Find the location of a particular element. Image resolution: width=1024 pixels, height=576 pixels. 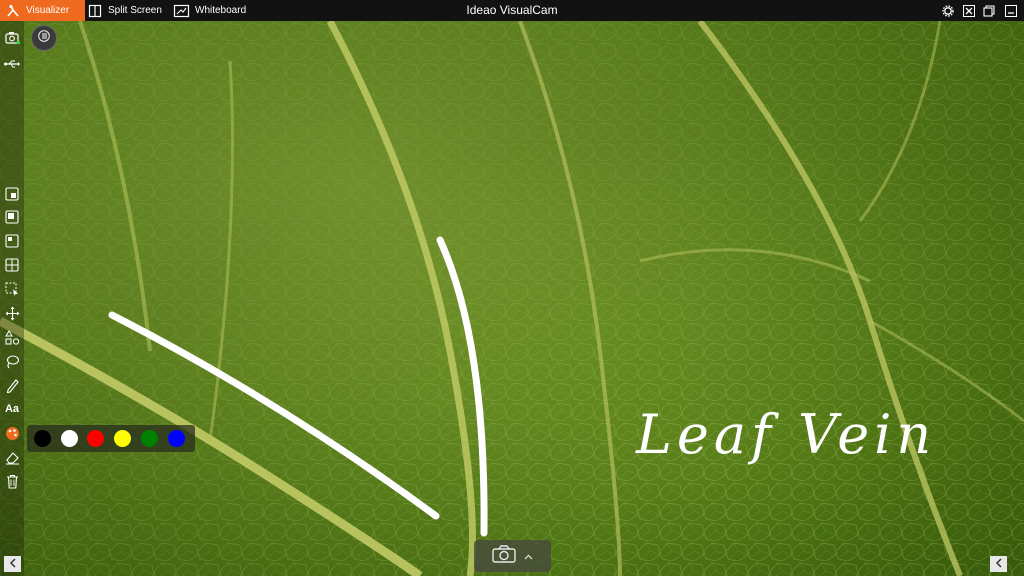

chevron-up-icon is located at coordinates (528, 556).